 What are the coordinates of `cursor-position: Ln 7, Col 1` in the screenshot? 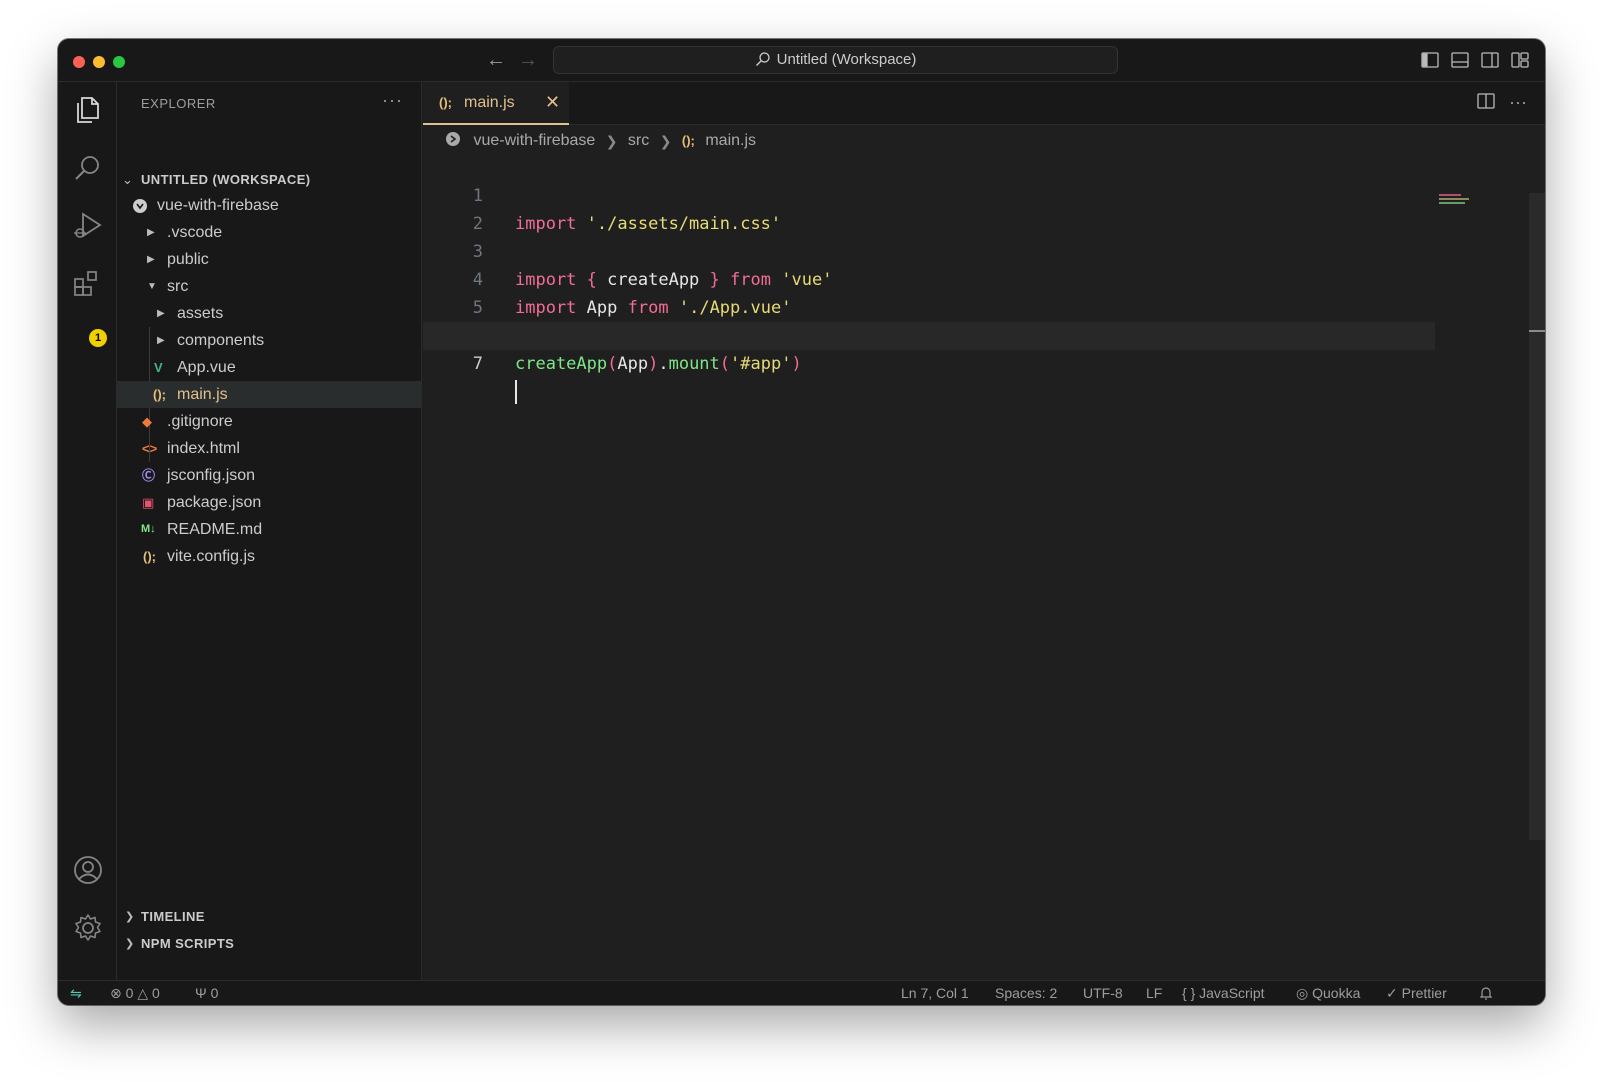 It's located at (935, 993).